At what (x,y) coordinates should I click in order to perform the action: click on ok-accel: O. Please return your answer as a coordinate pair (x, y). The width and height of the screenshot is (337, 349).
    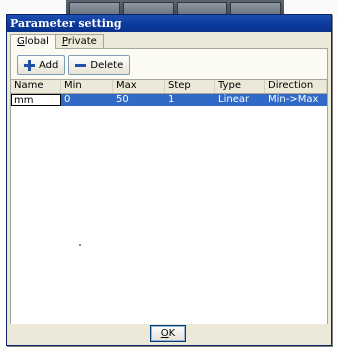
    Looking at the image, I should click on (164, 333).